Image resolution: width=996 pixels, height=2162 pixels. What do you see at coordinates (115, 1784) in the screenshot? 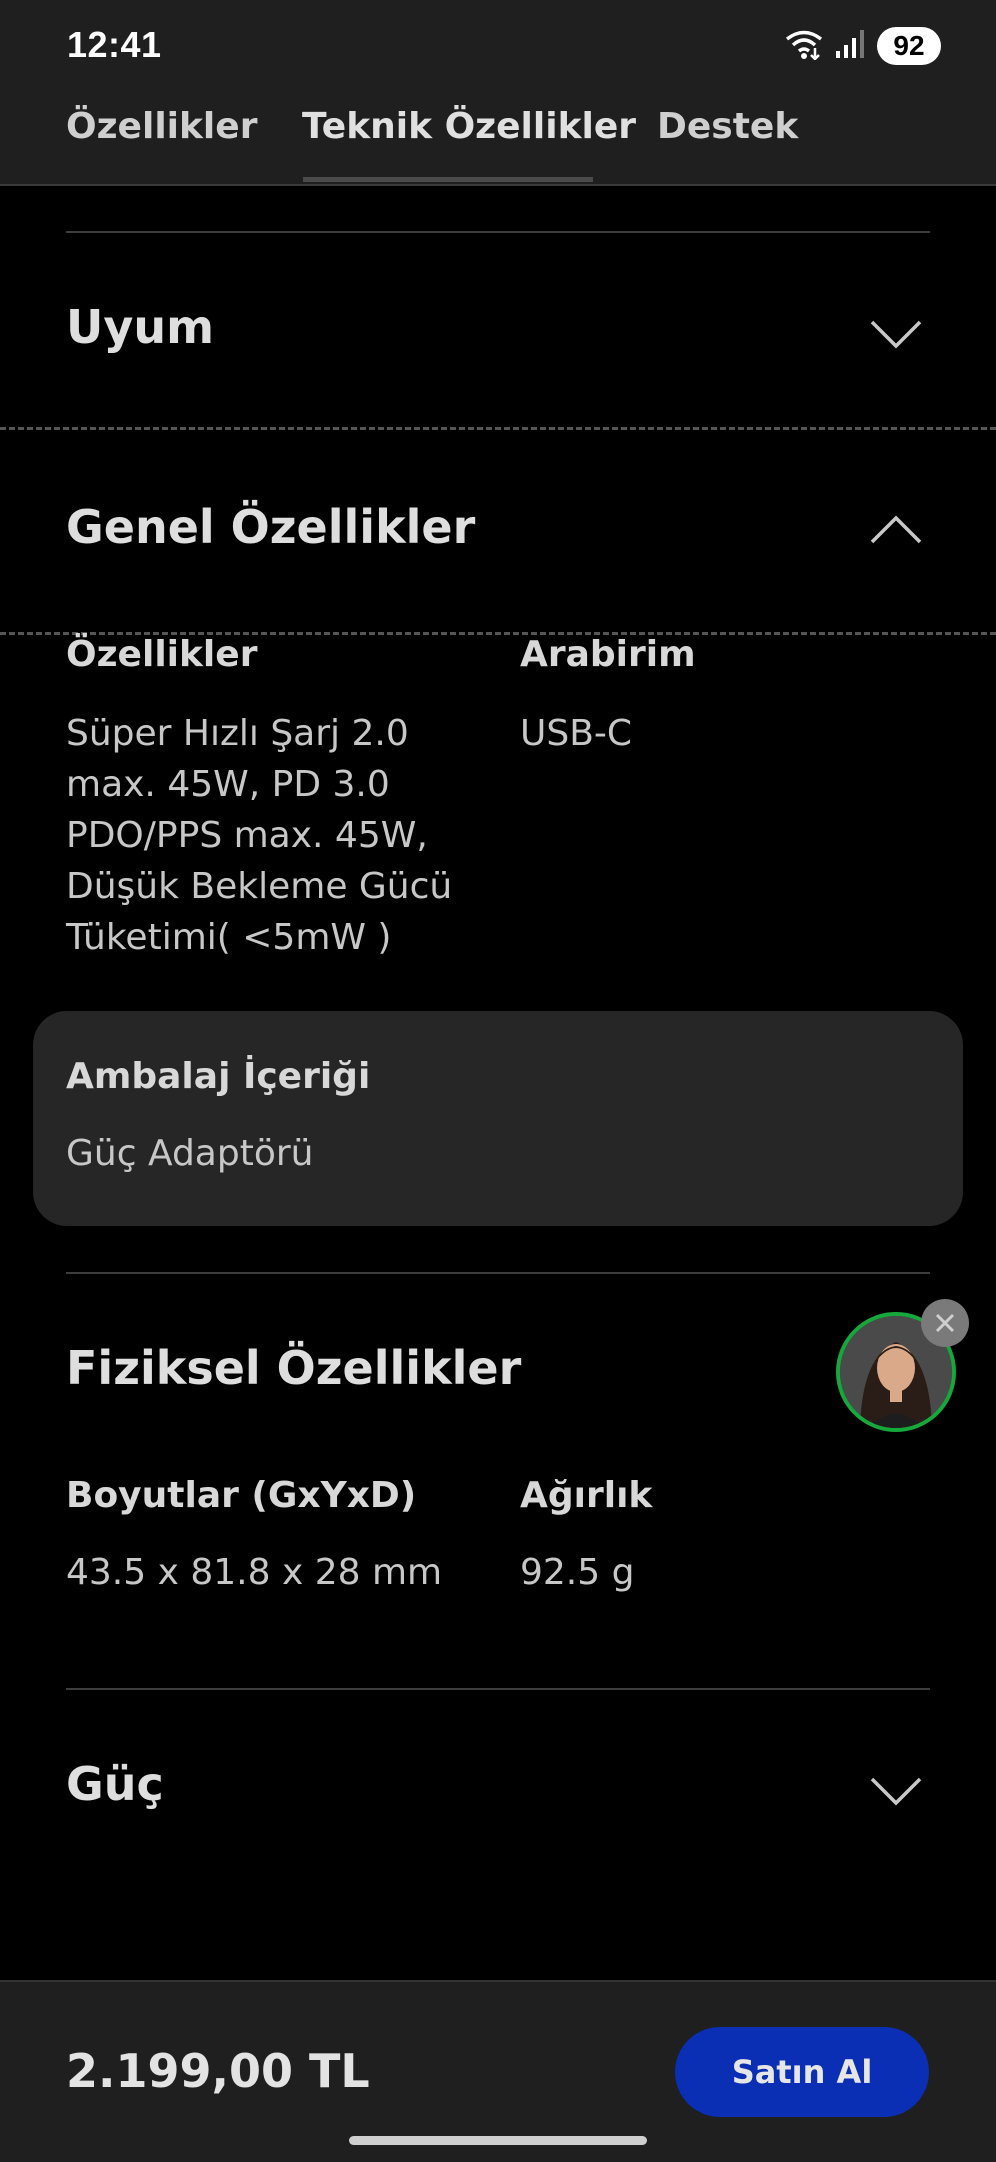
I see `section-title-guc: Güç` at bounding box center [115, 1784].